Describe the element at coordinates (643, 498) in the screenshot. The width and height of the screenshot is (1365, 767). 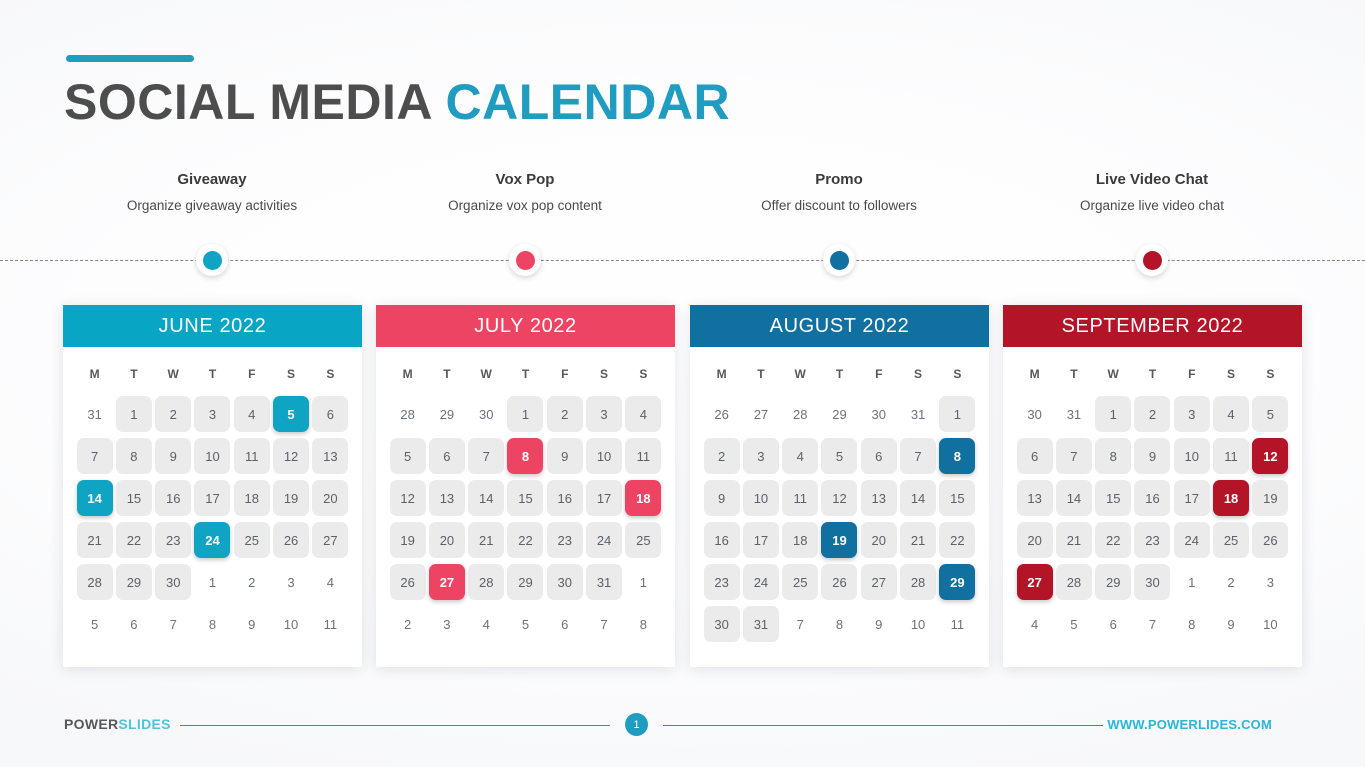
I see `day-cell-highlighted: 18` at that location.